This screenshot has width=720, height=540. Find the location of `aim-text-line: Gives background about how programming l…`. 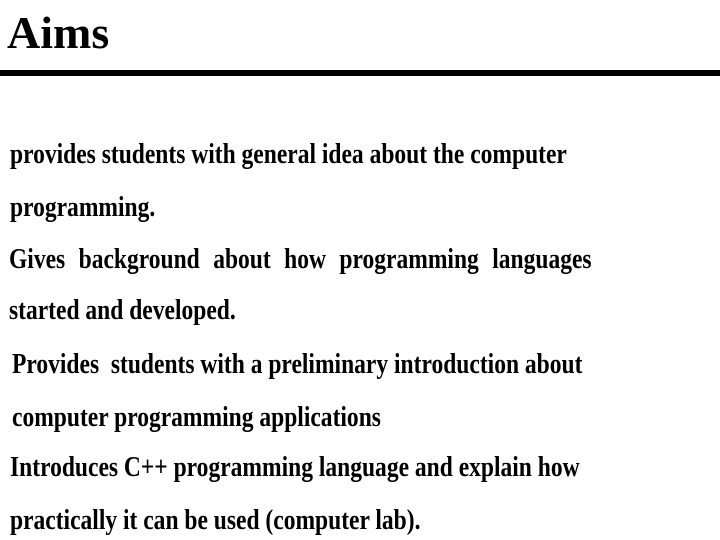

aim-text-line: Gives background about how programming l… is located at coordinates (300, 259).